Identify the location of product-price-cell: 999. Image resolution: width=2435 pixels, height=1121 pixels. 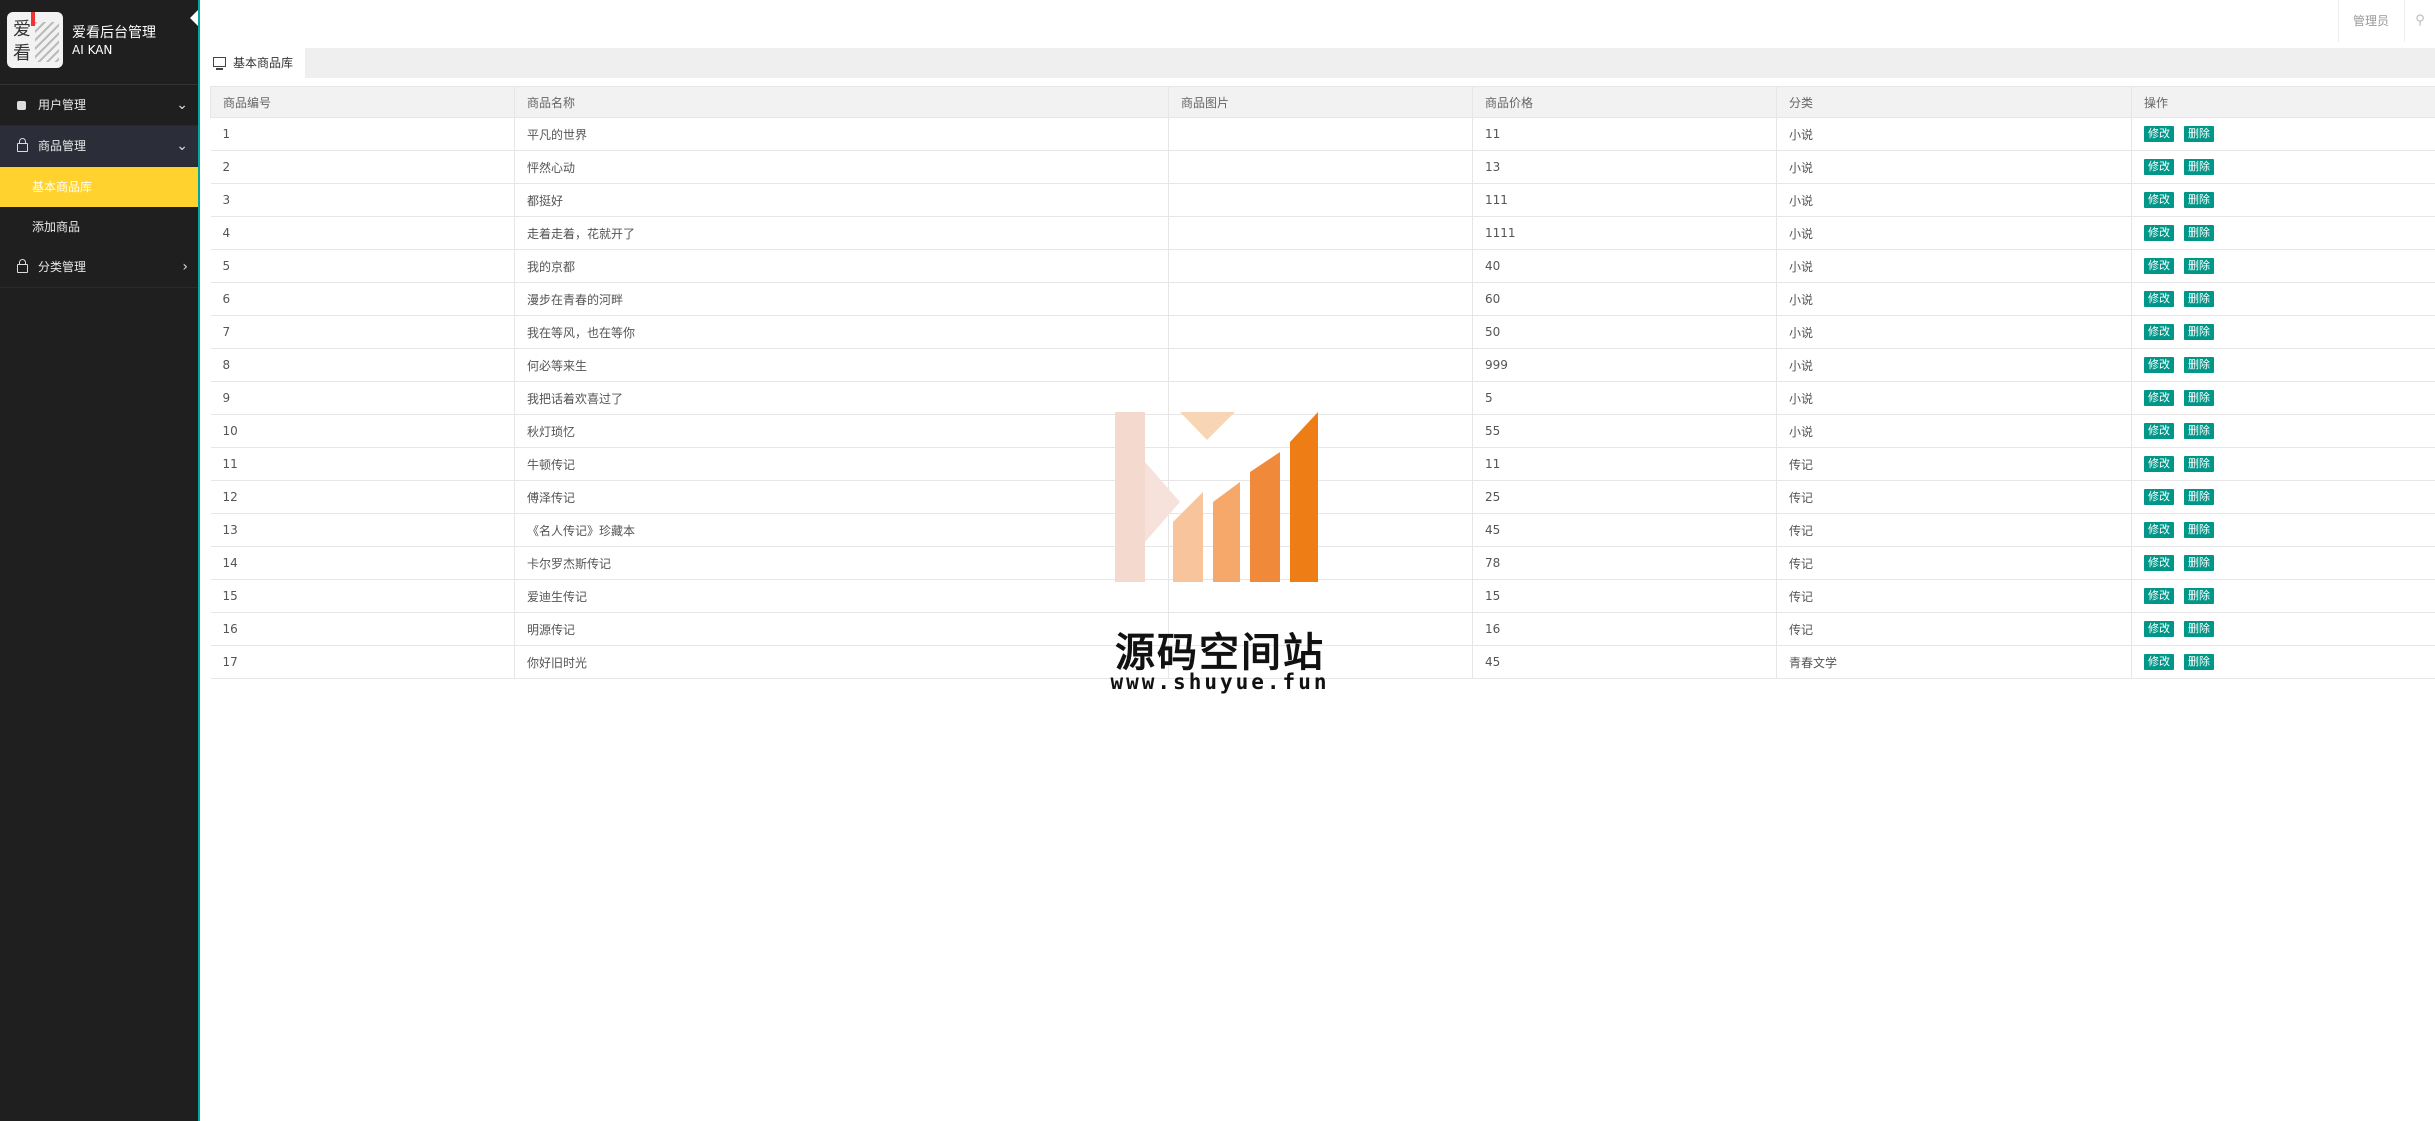
(1624, 365).